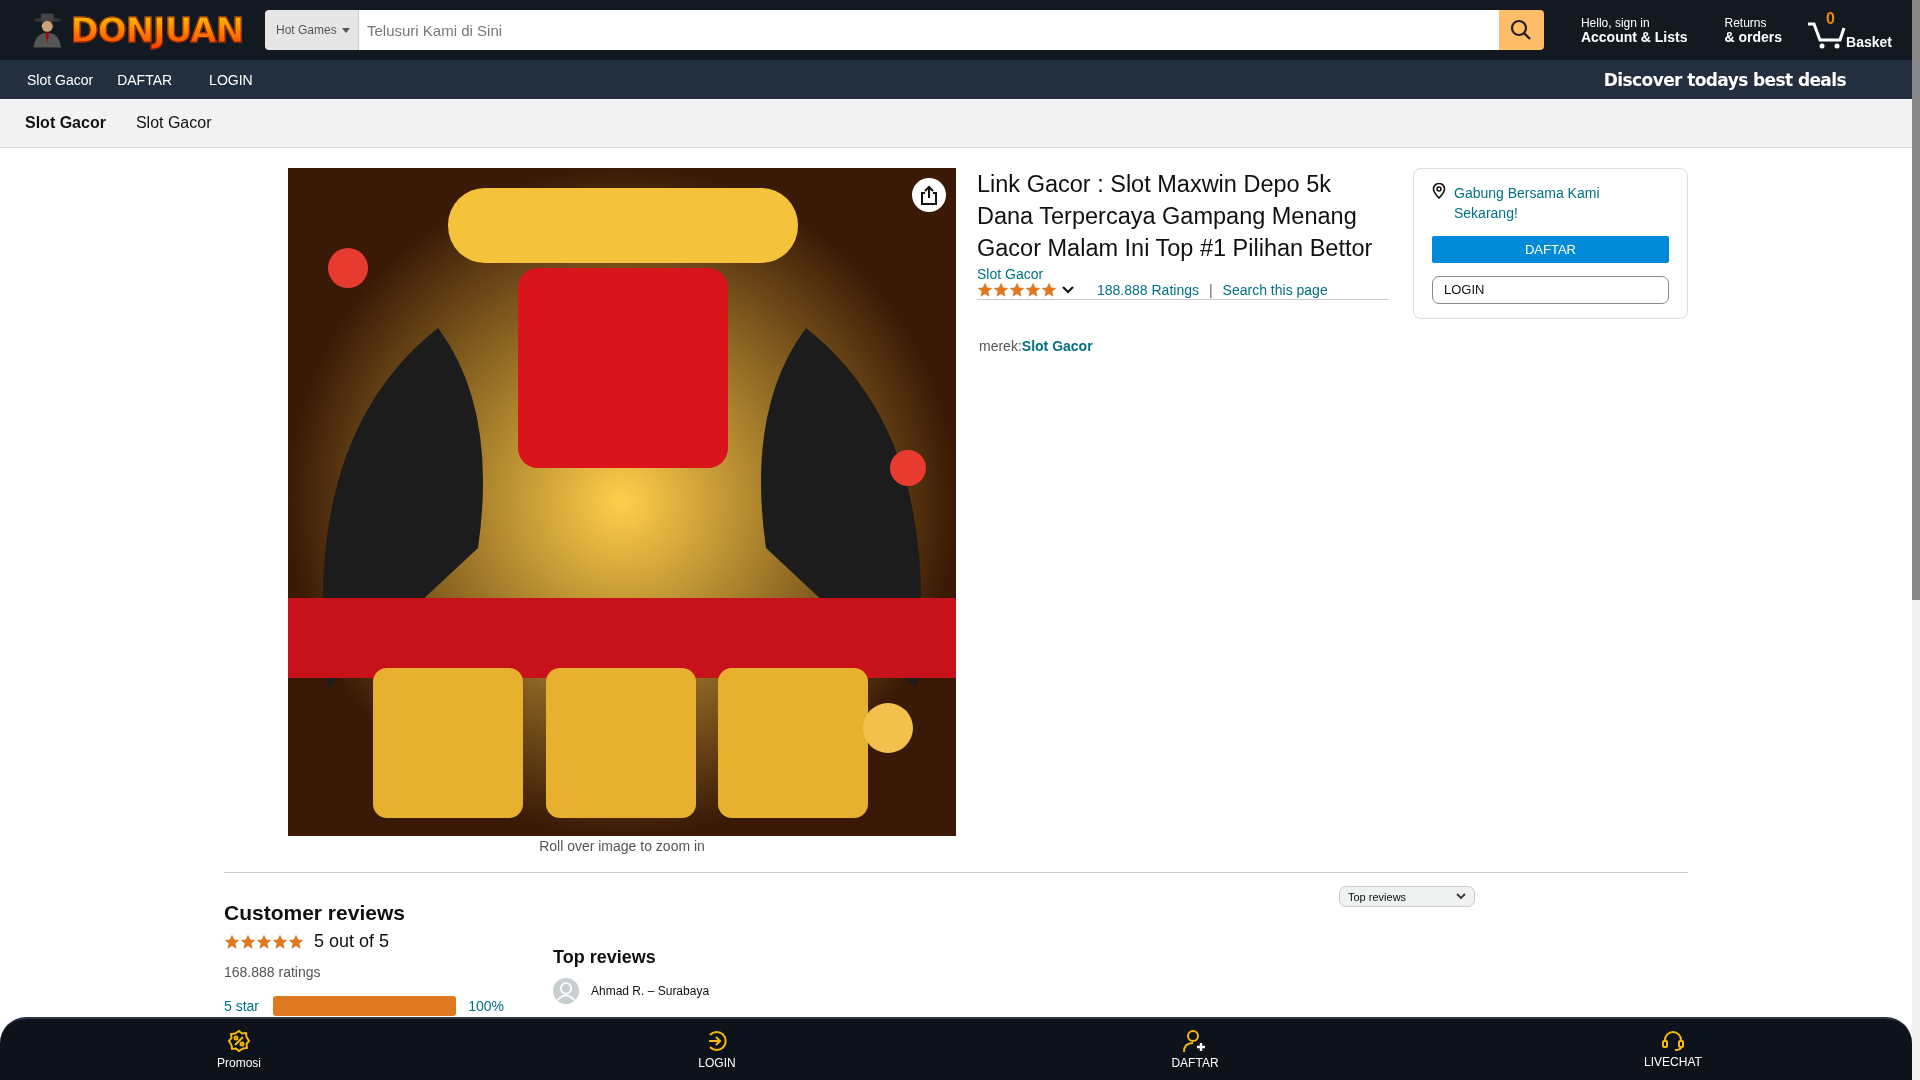 The width and height of the screenshot is (1920, 1080). Describe the element at coordinates (605, 957) in the screenshot. I see `section-title: Top reviews` at that location.